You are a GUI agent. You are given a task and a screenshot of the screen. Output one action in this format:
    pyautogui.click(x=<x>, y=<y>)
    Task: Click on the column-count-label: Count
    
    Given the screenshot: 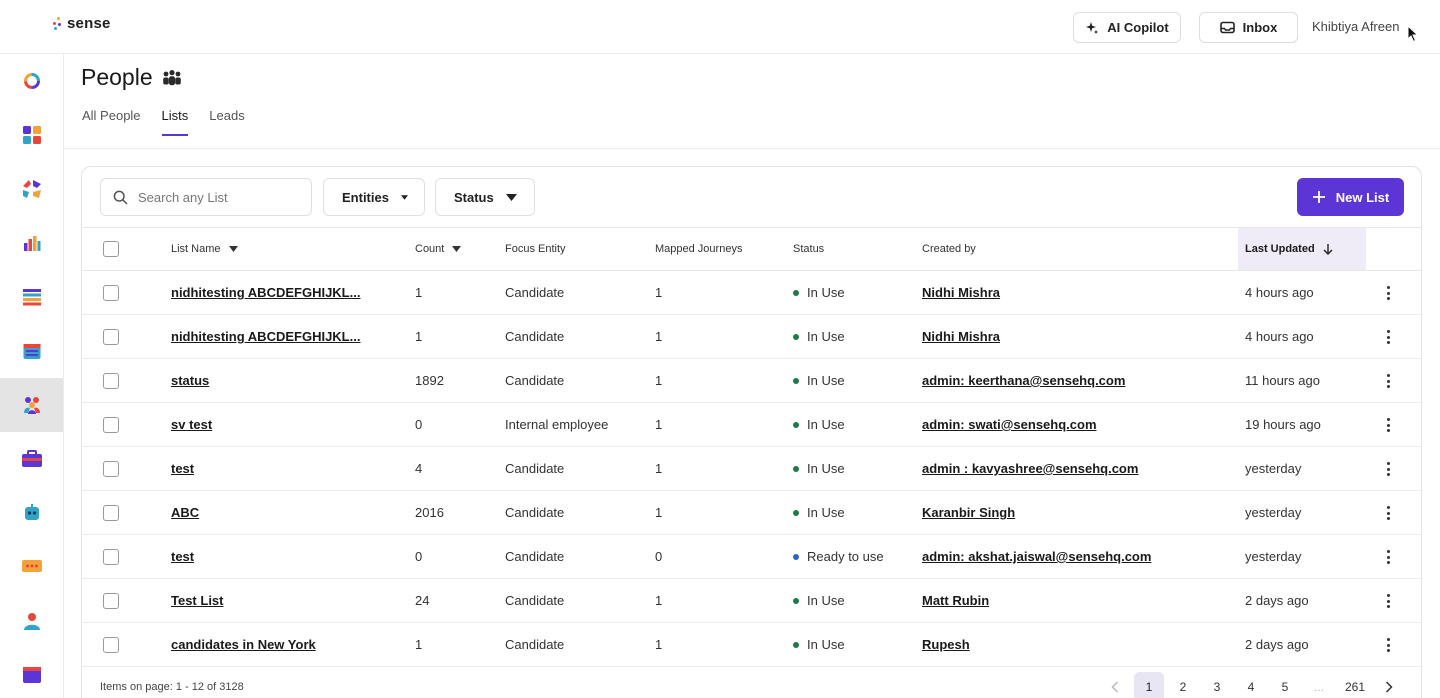 What is the action you would take?
    pyautogui.click(x=430, y=249)
    